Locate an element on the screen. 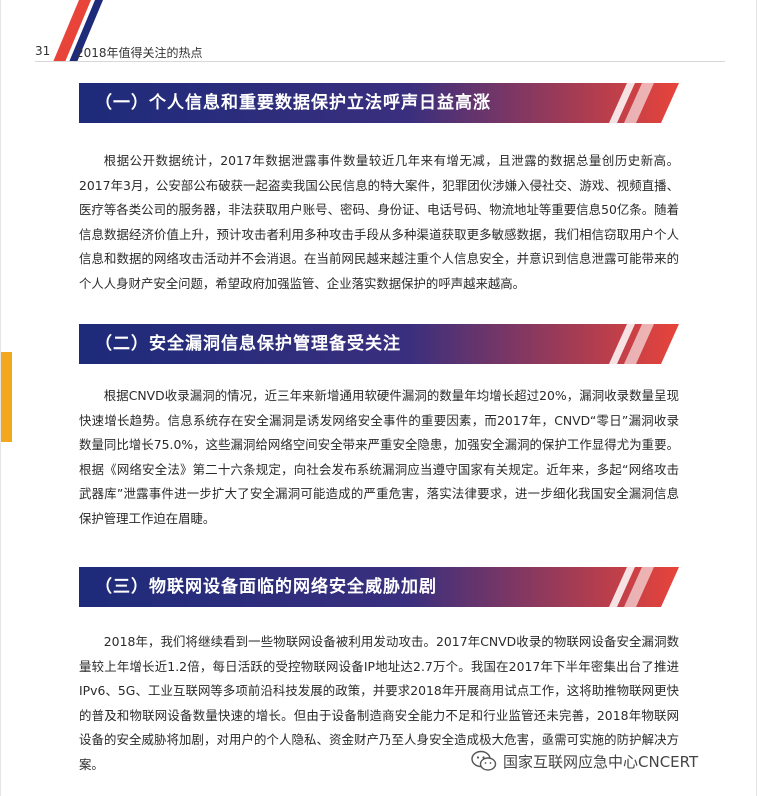 This screenshot has width=757, height=796. running-title: 2018年值得关注的热点 is located at coordinates (139, 53).